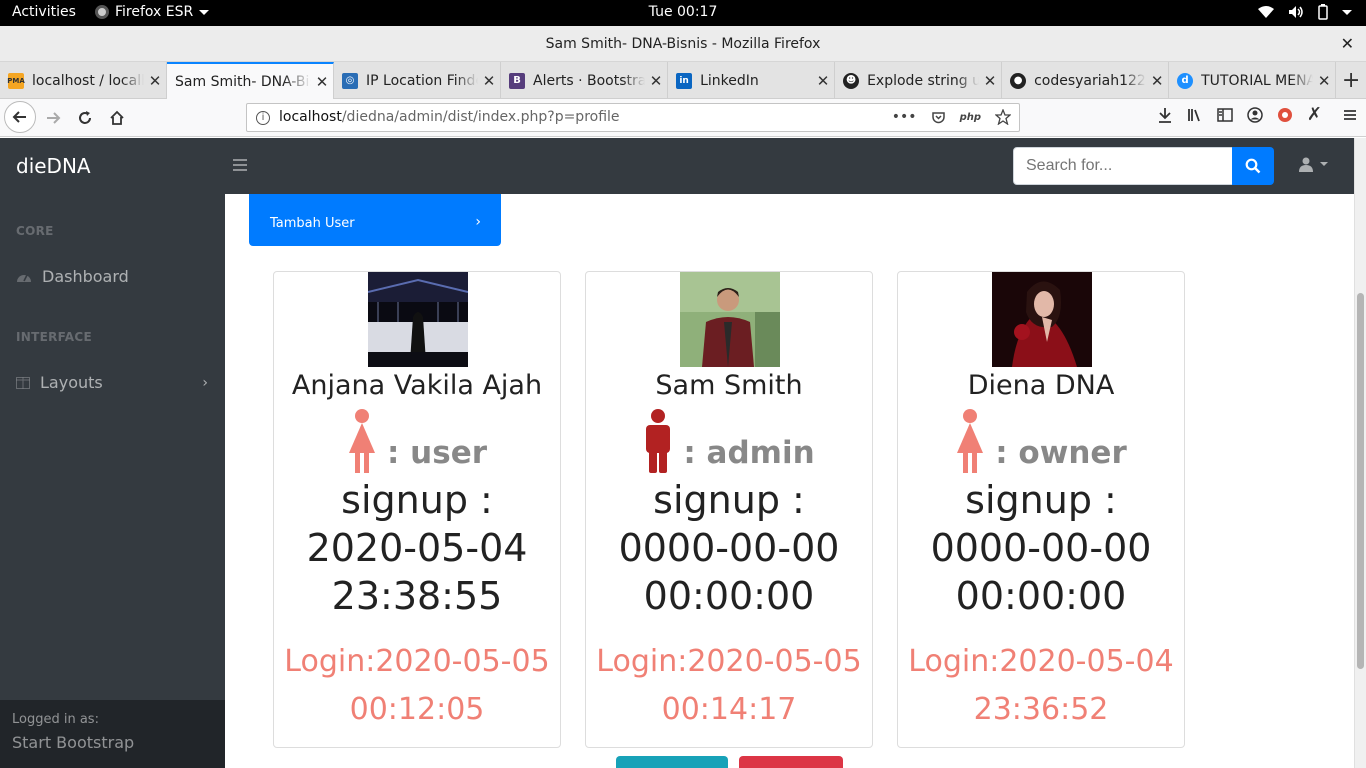  What do you see at coordinates (417, 686) in the screenshot?
I see `login-info: Login:2020-05-05 00:12:05` at bounding box center [417, 686].